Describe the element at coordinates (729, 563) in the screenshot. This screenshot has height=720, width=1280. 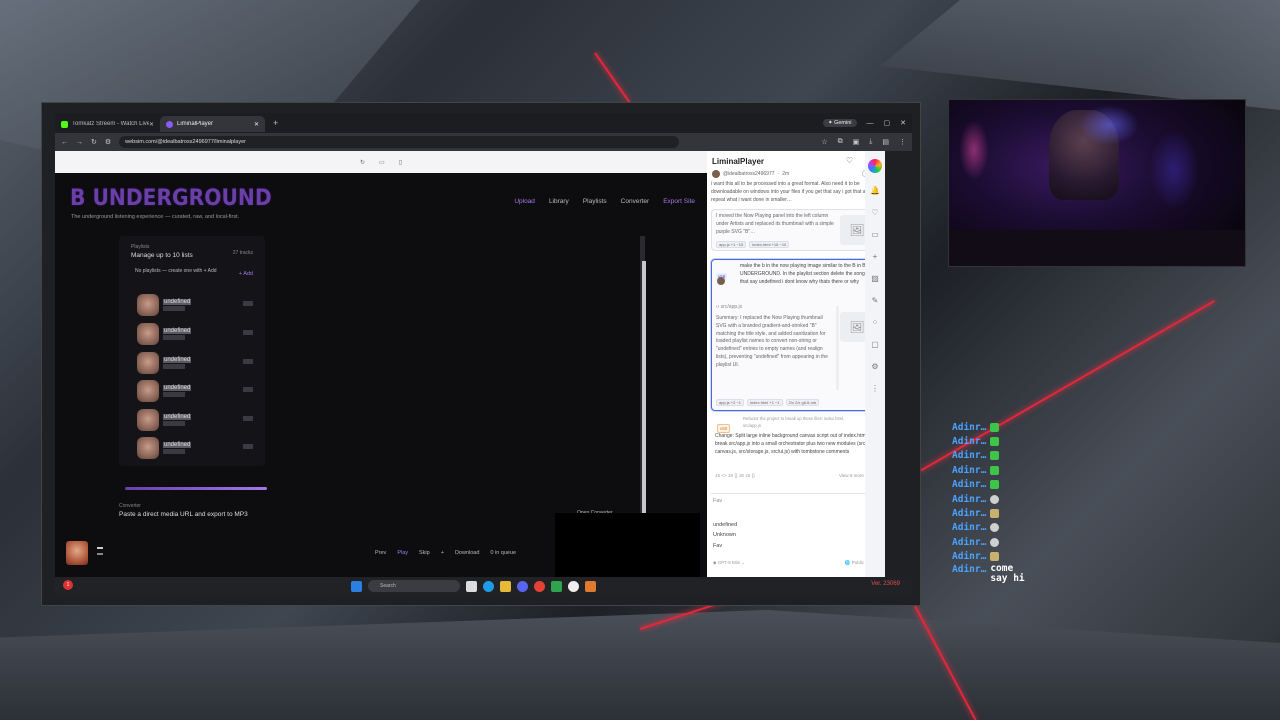
I see `model-selector: ◆ GPT-5 Mini ⌄` at that location.